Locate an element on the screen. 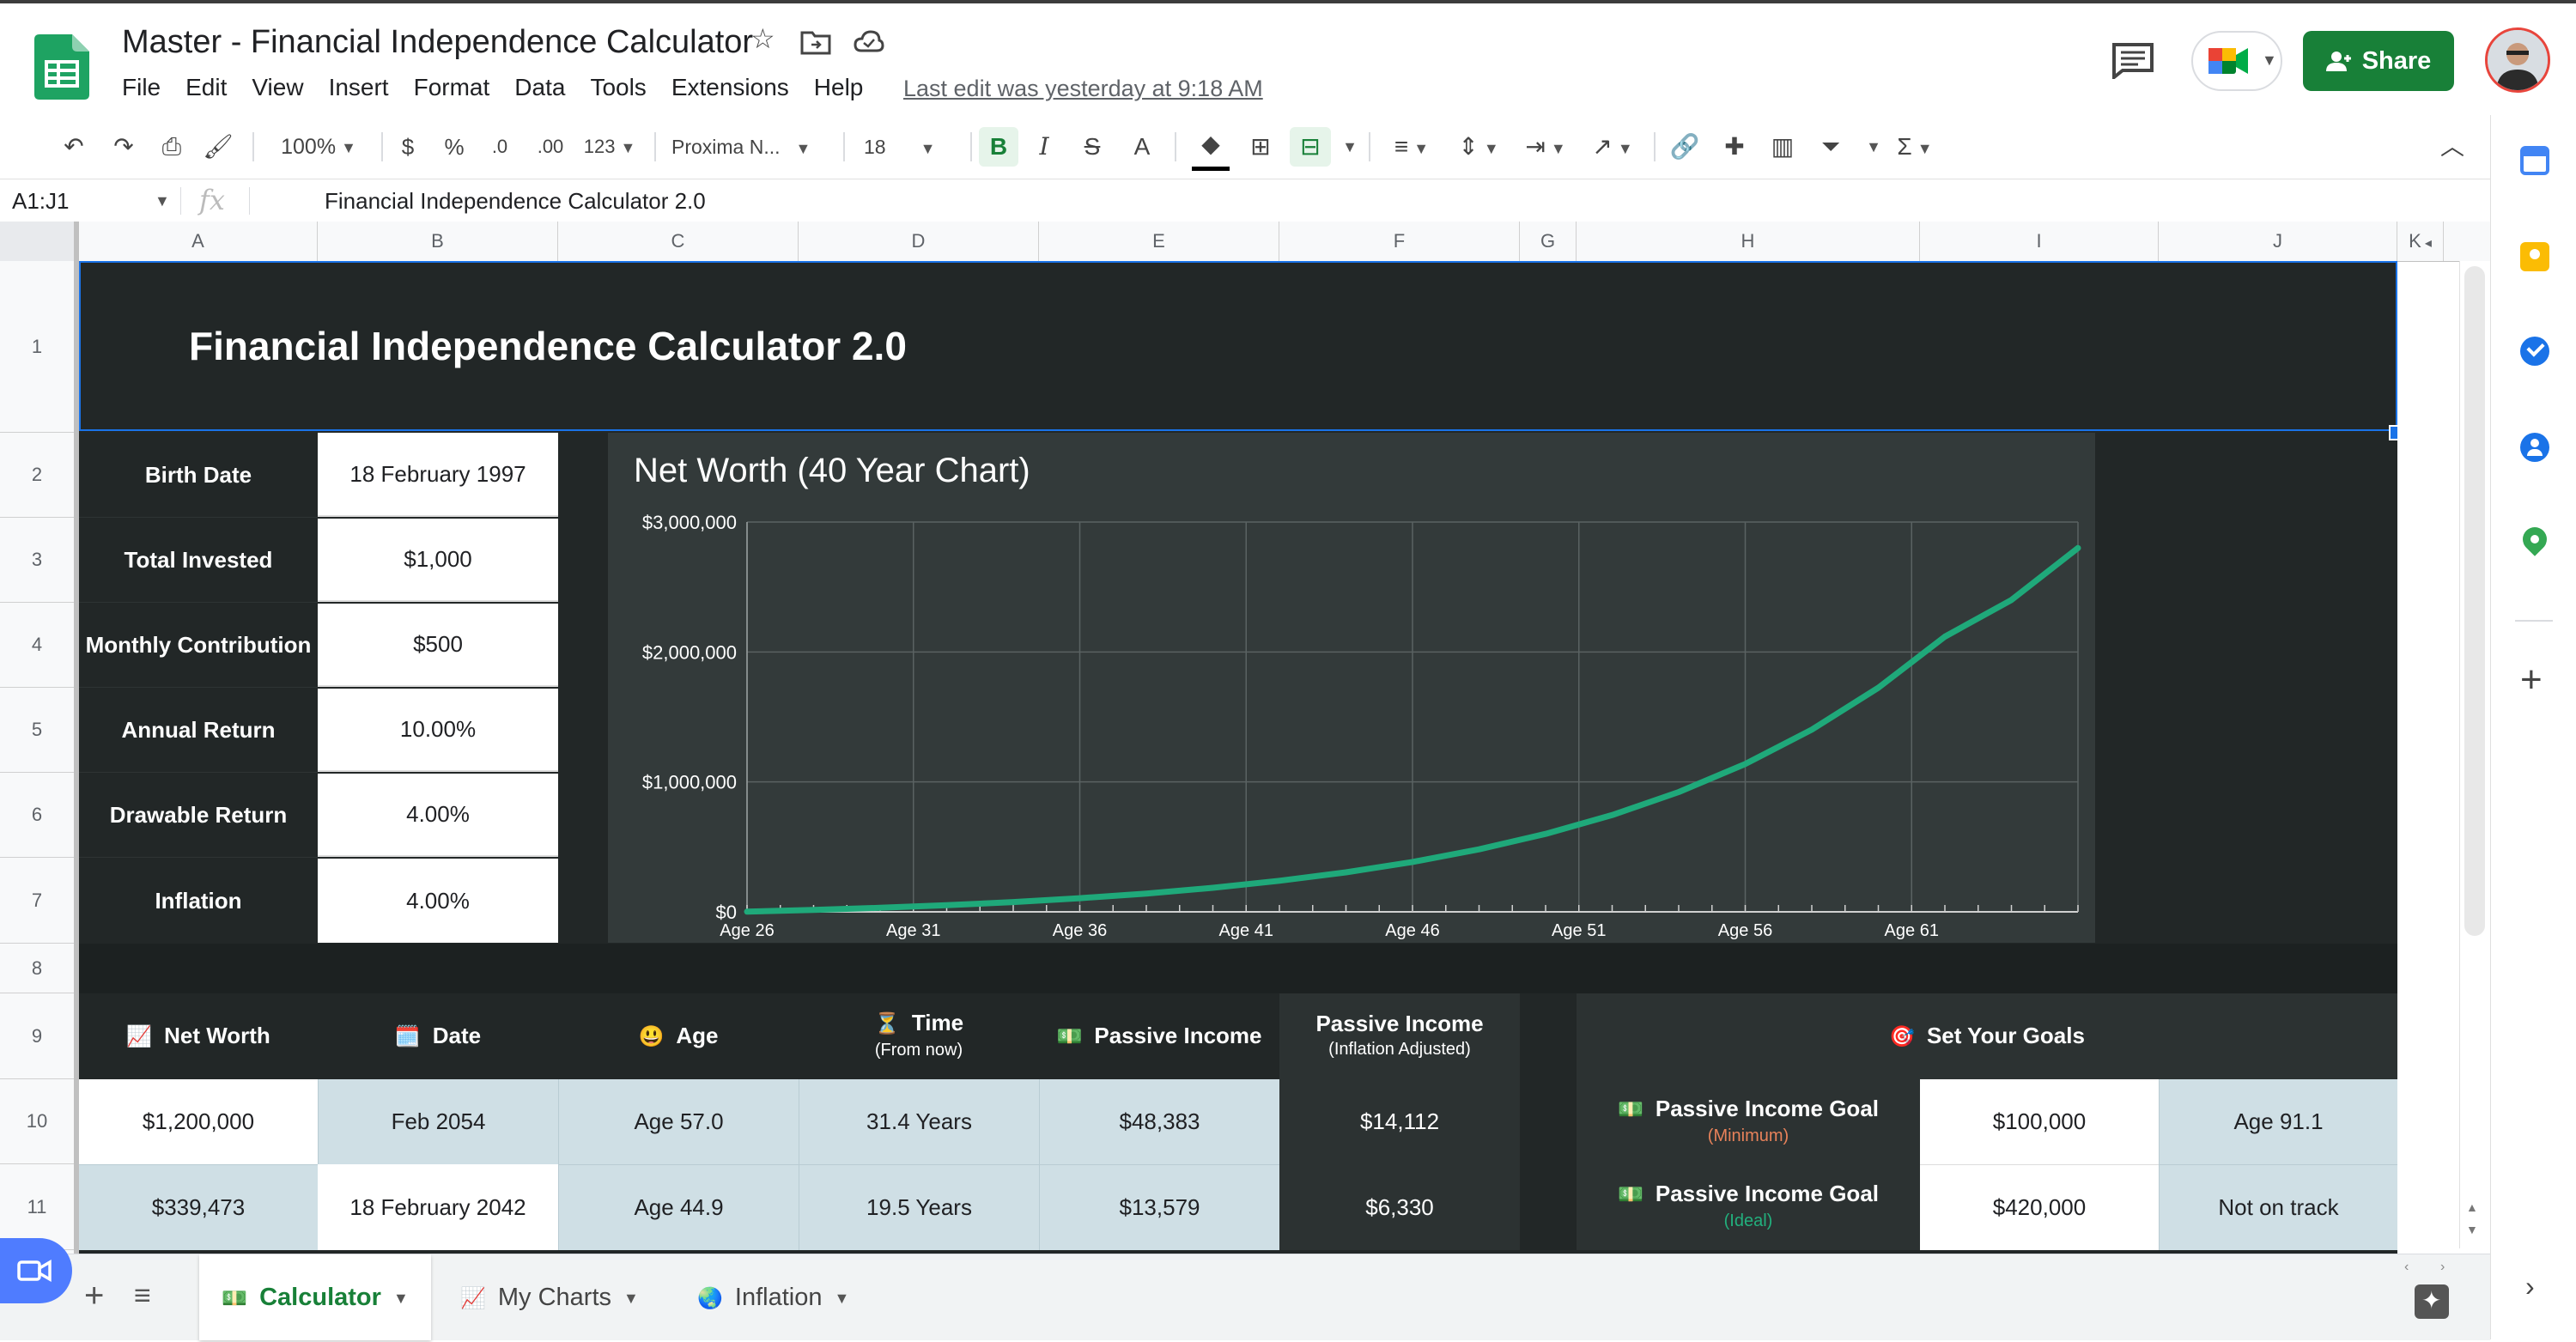 The width and height of the screenshot is (2576, 1342). cell-time-2: 19.5 Years is located at coordinates (919, 1207).